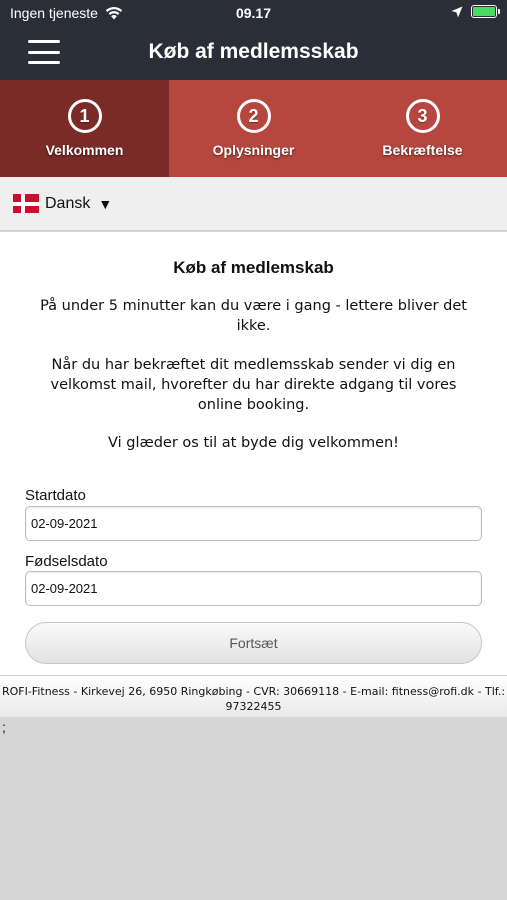 The height and width of the screenshot is (900, 507). I want to click on step-welcome: 1 Velkommen, so click(84, 128).